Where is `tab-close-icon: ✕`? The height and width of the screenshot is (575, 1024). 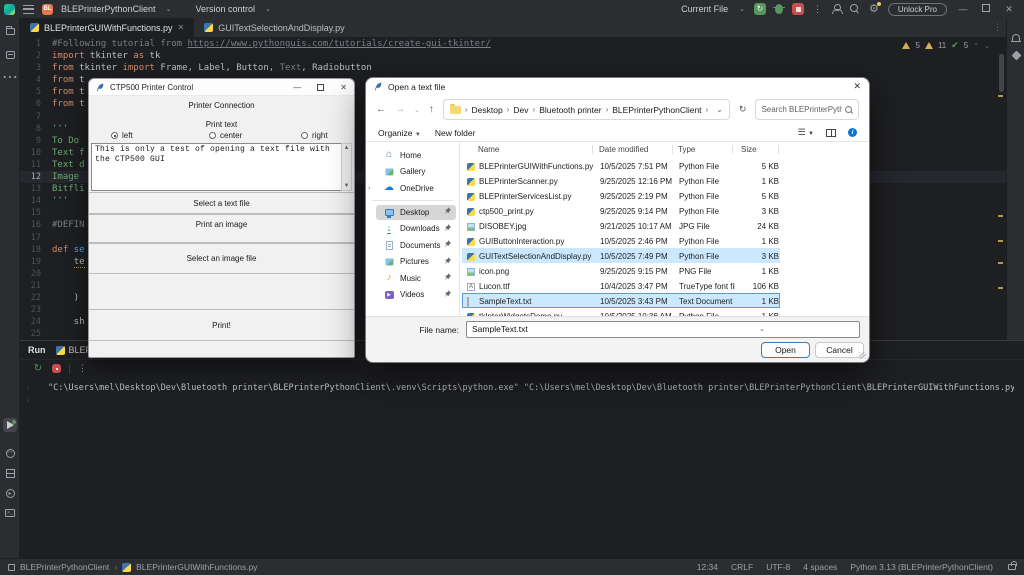
tab-close-icon: ✕ is located at coordinates (181, 27).